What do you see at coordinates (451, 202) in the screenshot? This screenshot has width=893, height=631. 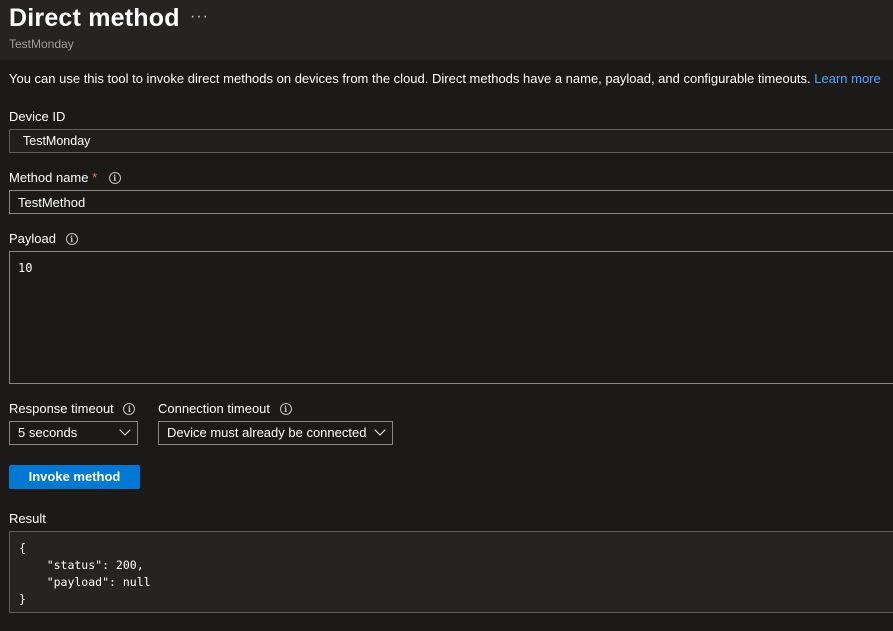 I see `method-name-input: TestMethod` at bounding box center [451, 202].